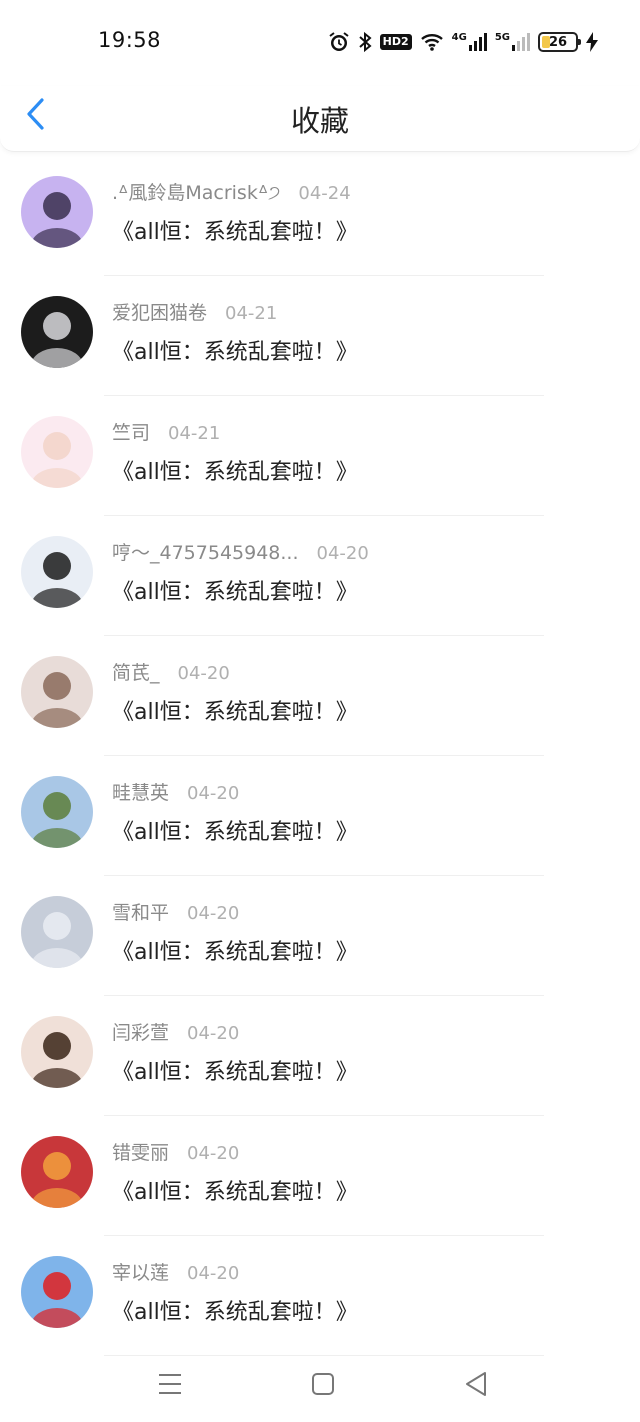  Describe the element at coordinates (140, 1151) in the screenshot. I see `username: 错雯丽` at that location.